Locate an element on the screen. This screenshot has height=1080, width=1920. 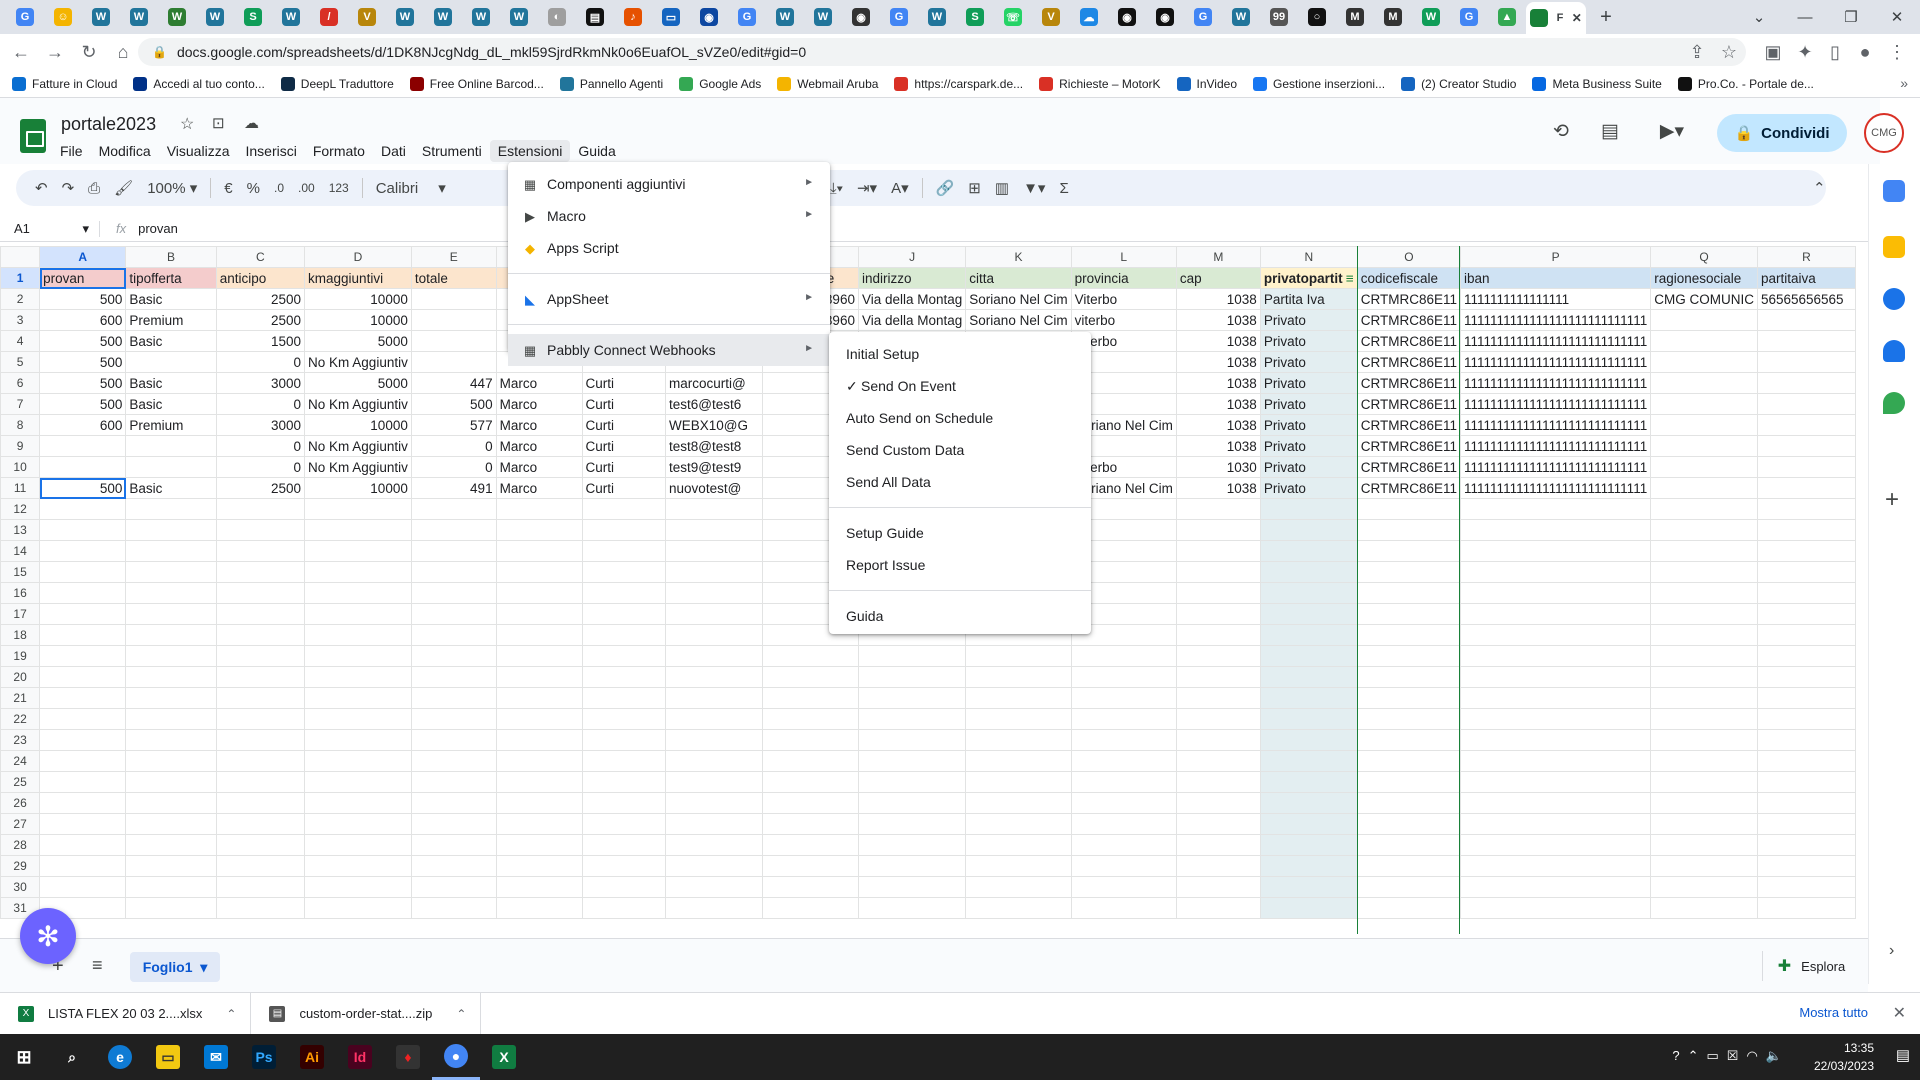
sheet-cell: ragionesociale is located at coordinates (1704, 278).